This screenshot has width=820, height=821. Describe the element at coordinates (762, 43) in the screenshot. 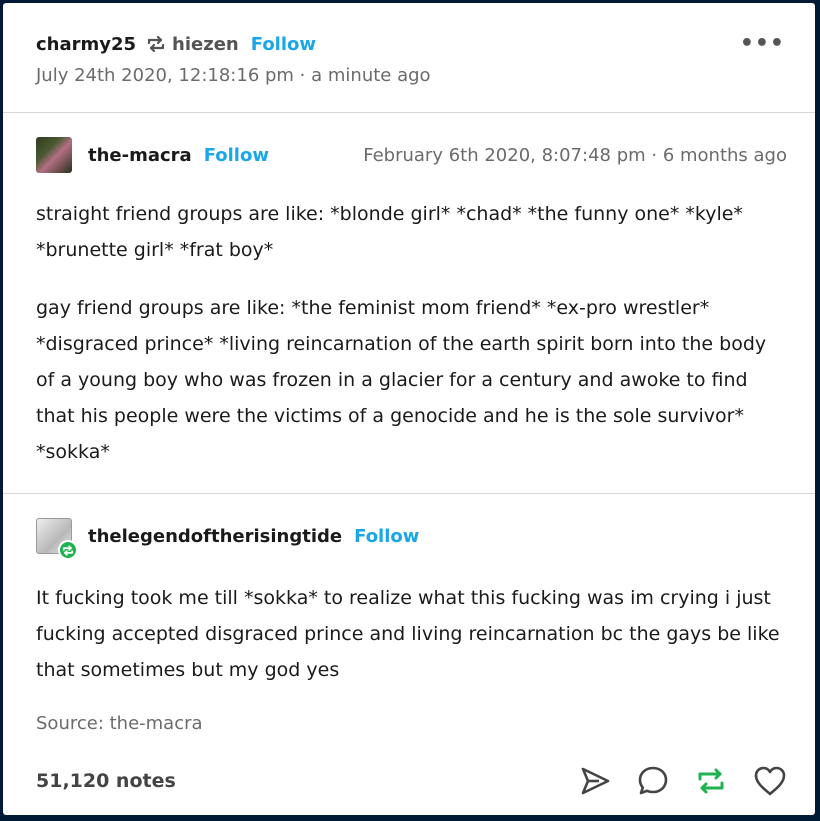

I see `more-options-icon: •••` at that location.